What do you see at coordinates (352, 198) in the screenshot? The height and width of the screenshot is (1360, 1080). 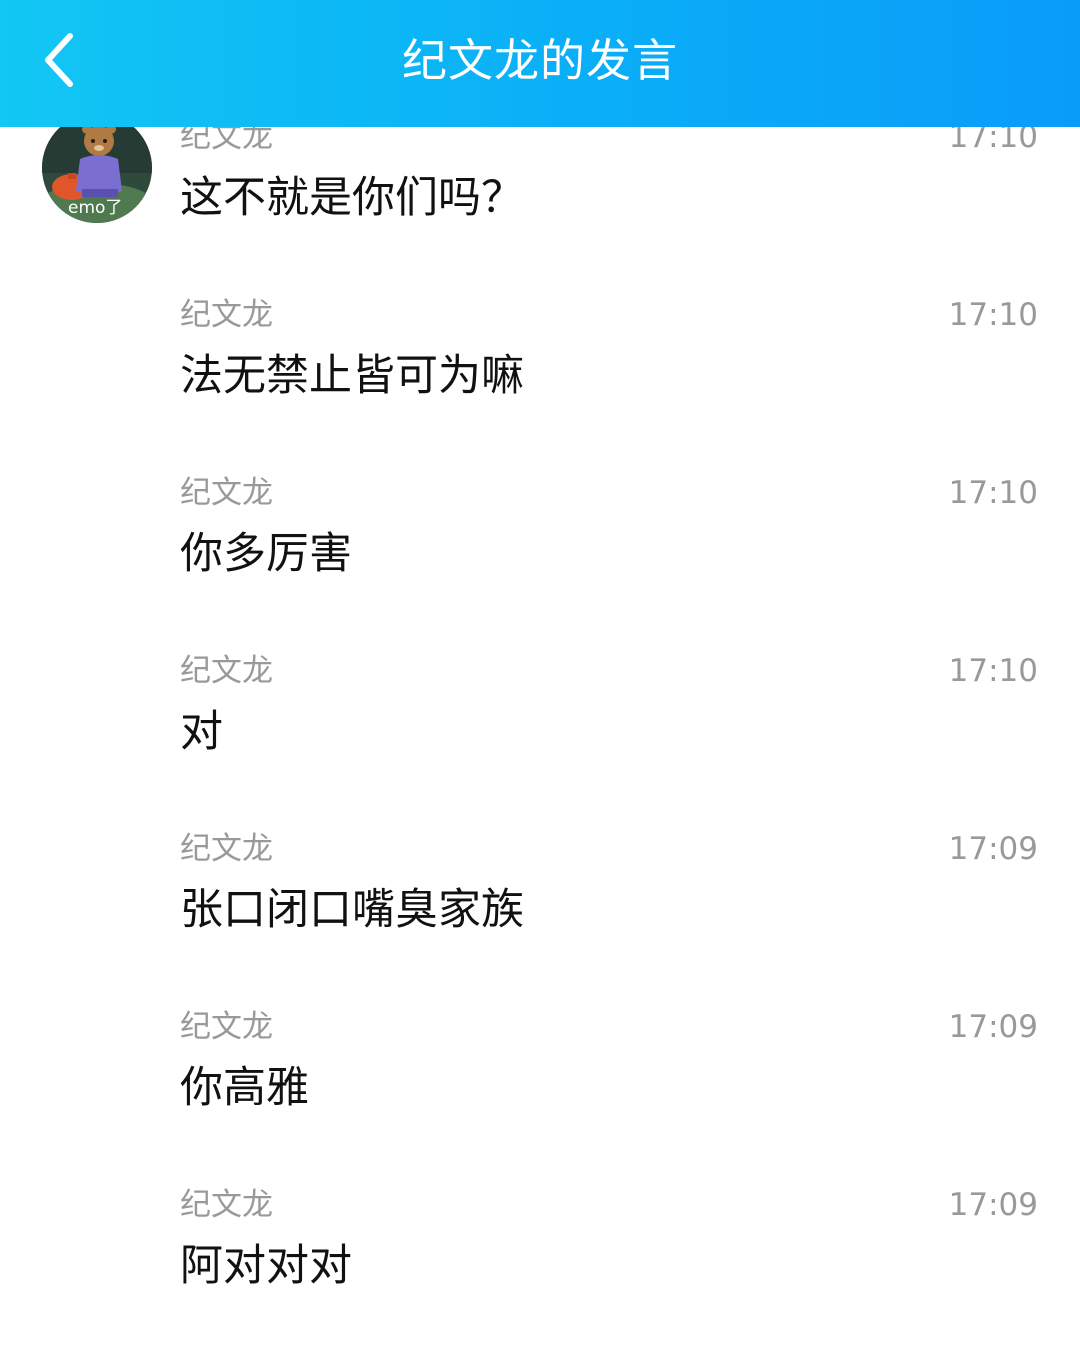 I see `message-text: 这不就是你们吗？` at bounding box center [352, 198].